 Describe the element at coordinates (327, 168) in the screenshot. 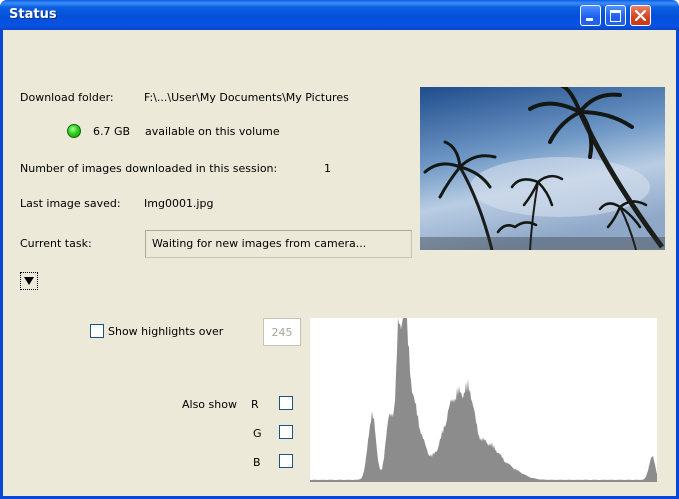

I see `images-downloaded-value: 1` at that location.